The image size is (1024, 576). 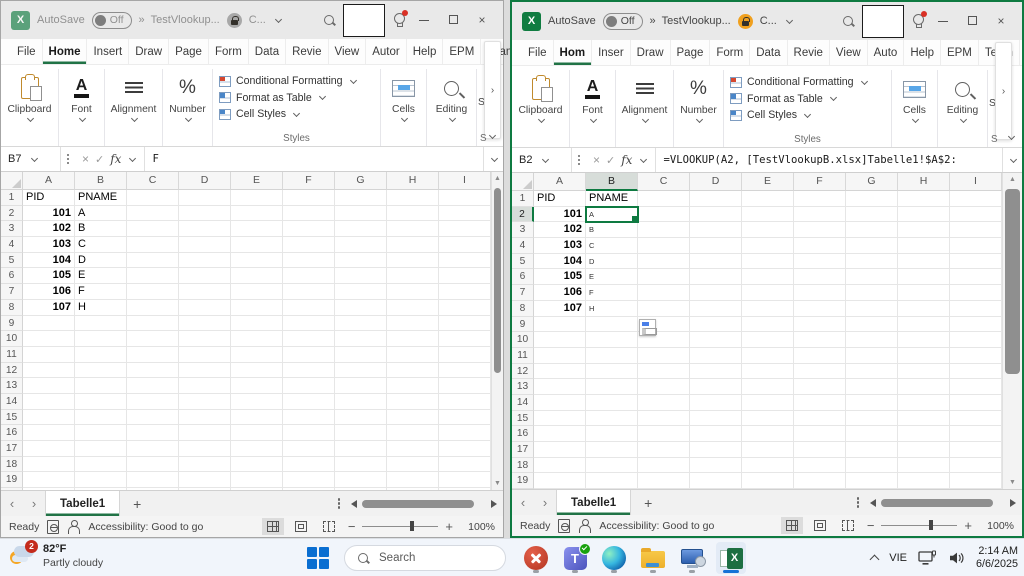 What do you see at coordinates (12, 489) in the screenshot?
I see `row-header-20: 20` at bounding box center [12, 489].